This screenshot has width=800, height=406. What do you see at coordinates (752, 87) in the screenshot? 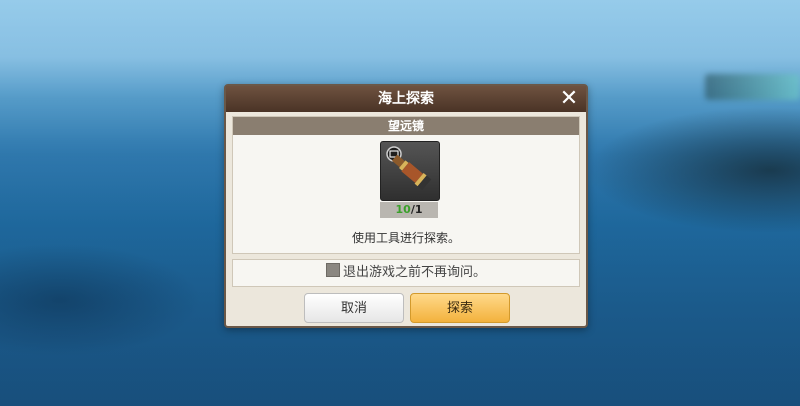
I see `background-ship` at bounding box center [752, 87].